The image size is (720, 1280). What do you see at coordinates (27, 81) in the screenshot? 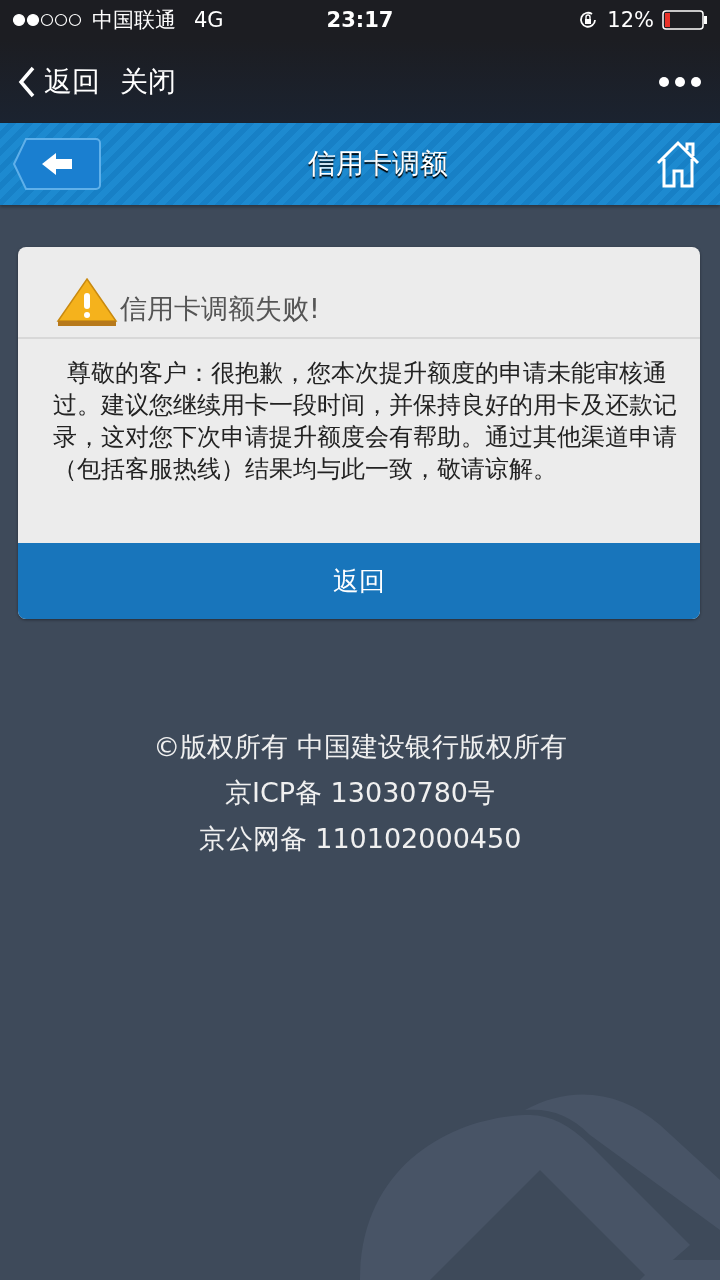
I see `chevron-left-icon` at bounding box center [27, 81].